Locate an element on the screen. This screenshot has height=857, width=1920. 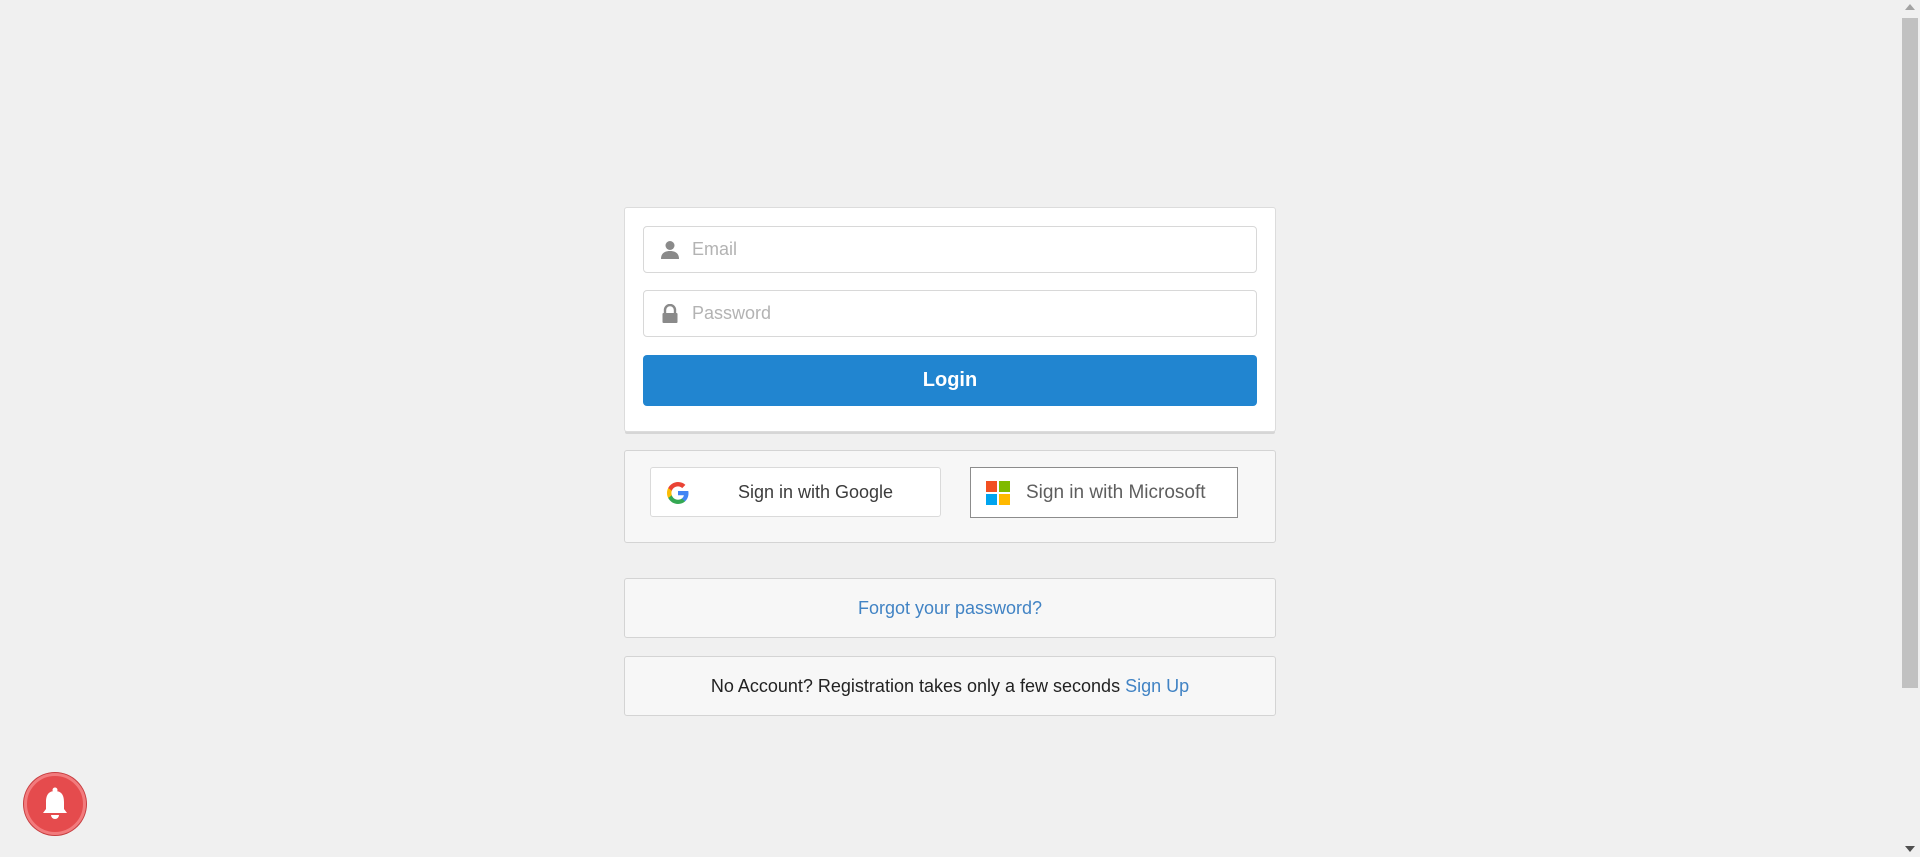
forgot-password-link: Forgot your password? is located at coordinates (950, 608).